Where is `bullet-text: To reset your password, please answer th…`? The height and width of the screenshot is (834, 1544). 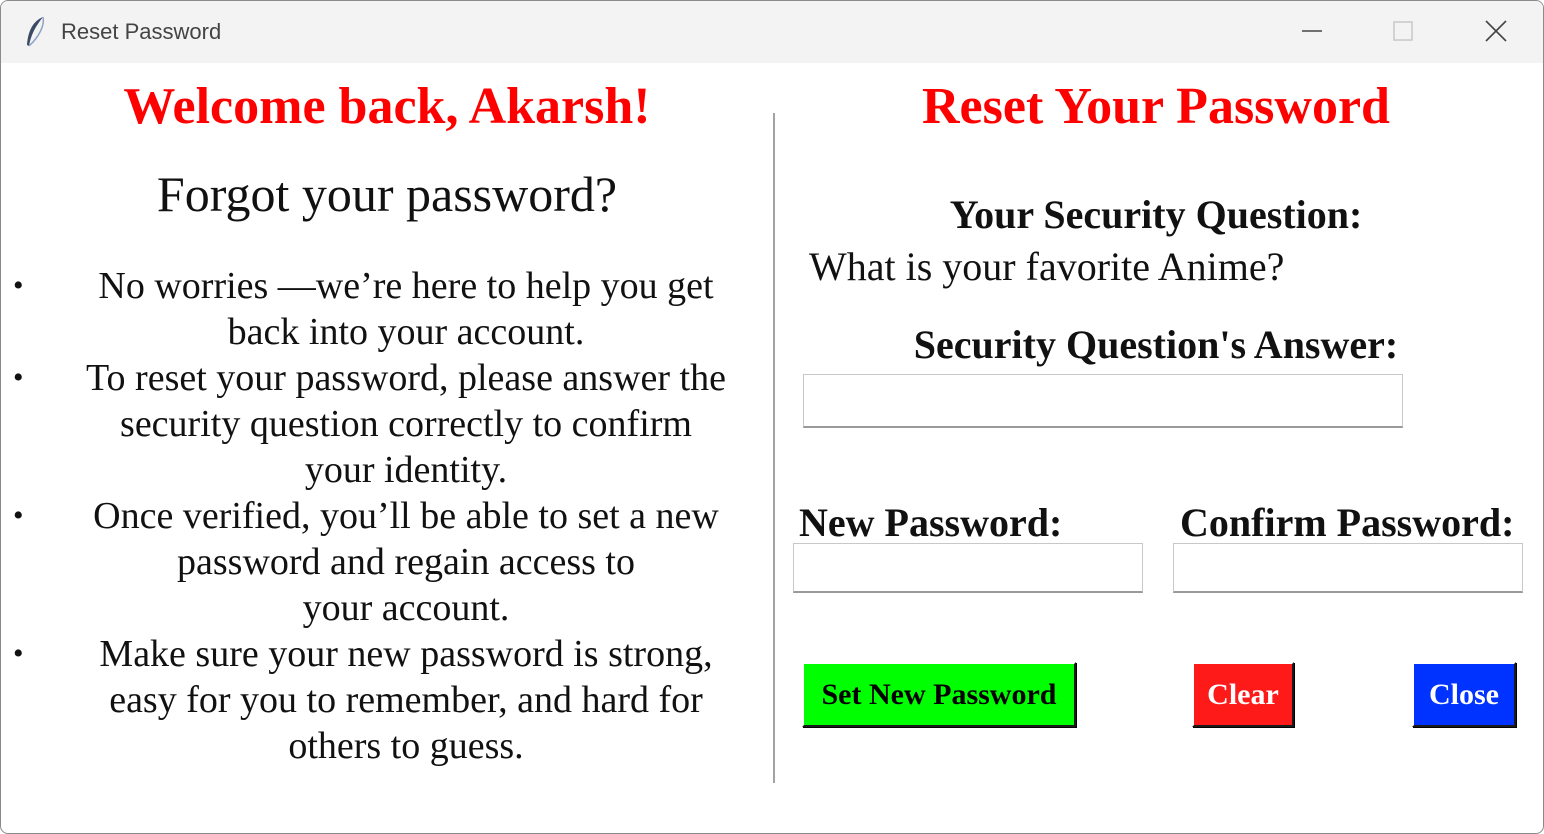
bullet-text: To reset your password, please answer th… is located at coordinates (406, 424).